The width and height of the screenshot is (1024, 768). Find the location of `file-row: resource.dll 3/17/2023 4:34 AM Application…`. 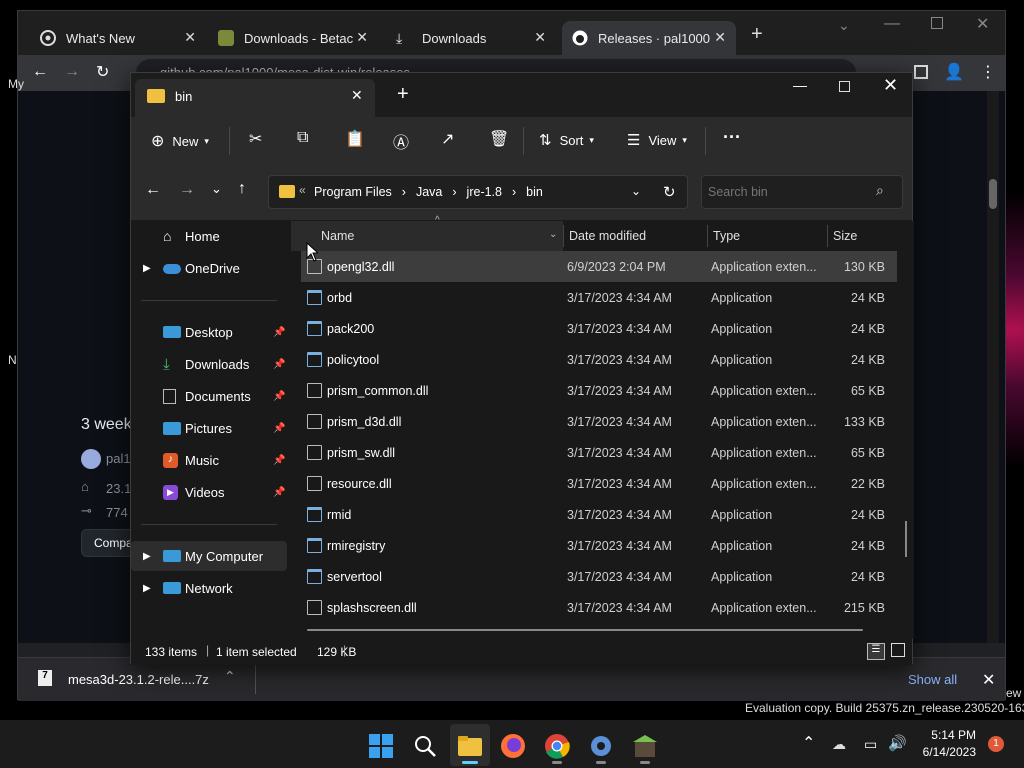

file-row: resource.dll 3/17/2023 4:34 AM Application… is located at coordinates (599, 483).